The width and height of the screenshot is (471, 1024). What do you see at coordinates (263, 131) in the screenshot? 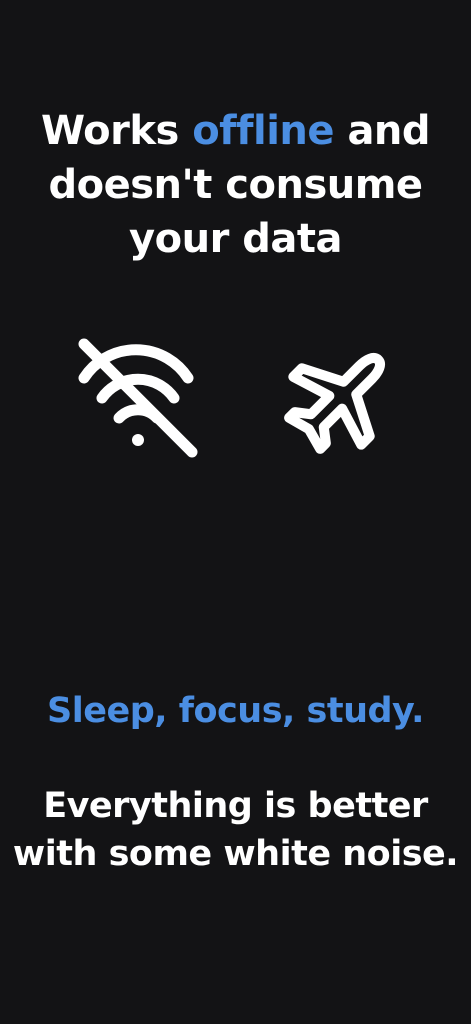
I see `headline-highlight: offline` at bounding box center [263, 131].